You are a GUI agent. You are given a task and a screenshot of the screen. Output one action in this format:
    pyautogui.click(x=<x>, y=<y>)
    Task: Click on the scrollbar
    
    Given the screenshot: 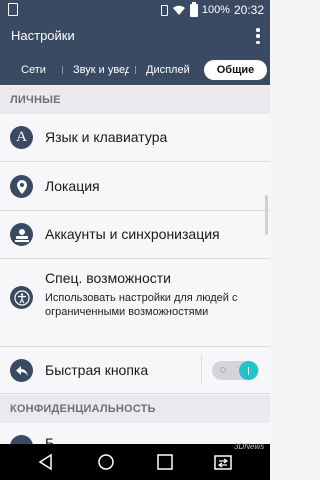 What is the action you would take?
    pyautogui.click(x=266, y=215)
    